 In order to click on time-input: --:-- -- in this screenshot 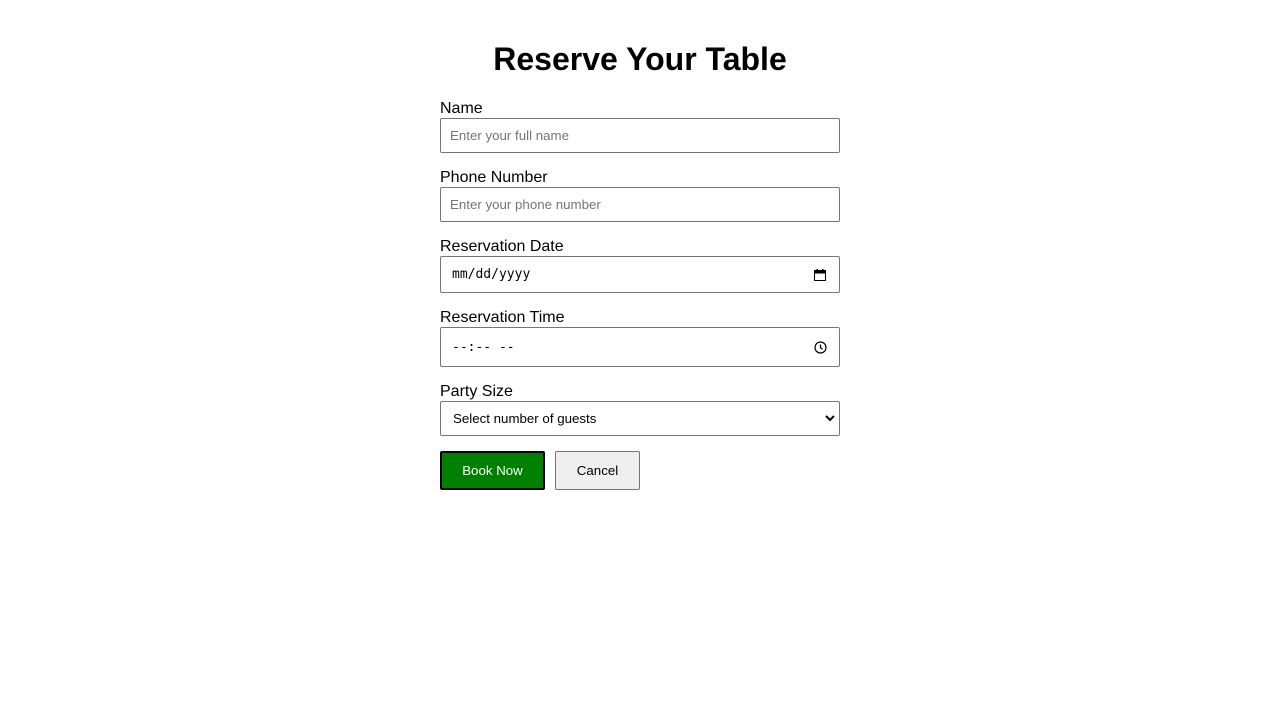, I will do `click(640, 347)`.